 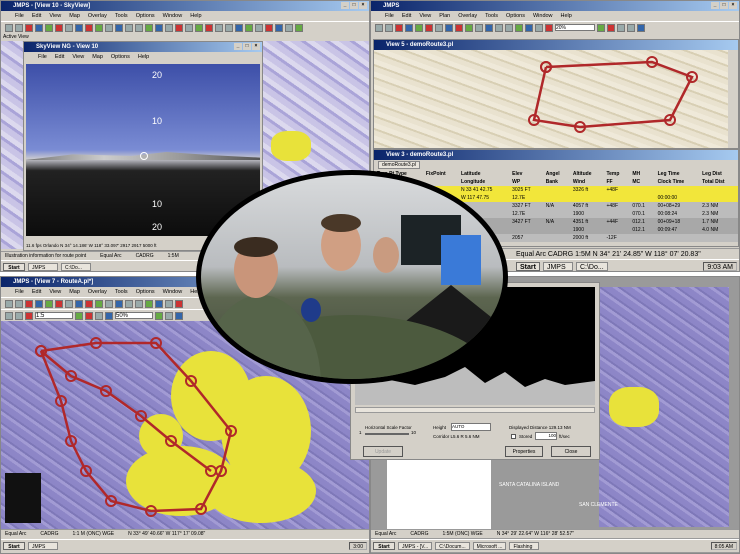 What do you see at coordinates (354, 5) in the screenshot?
I see `maximize-button: □` at bounding box center [354, 5].